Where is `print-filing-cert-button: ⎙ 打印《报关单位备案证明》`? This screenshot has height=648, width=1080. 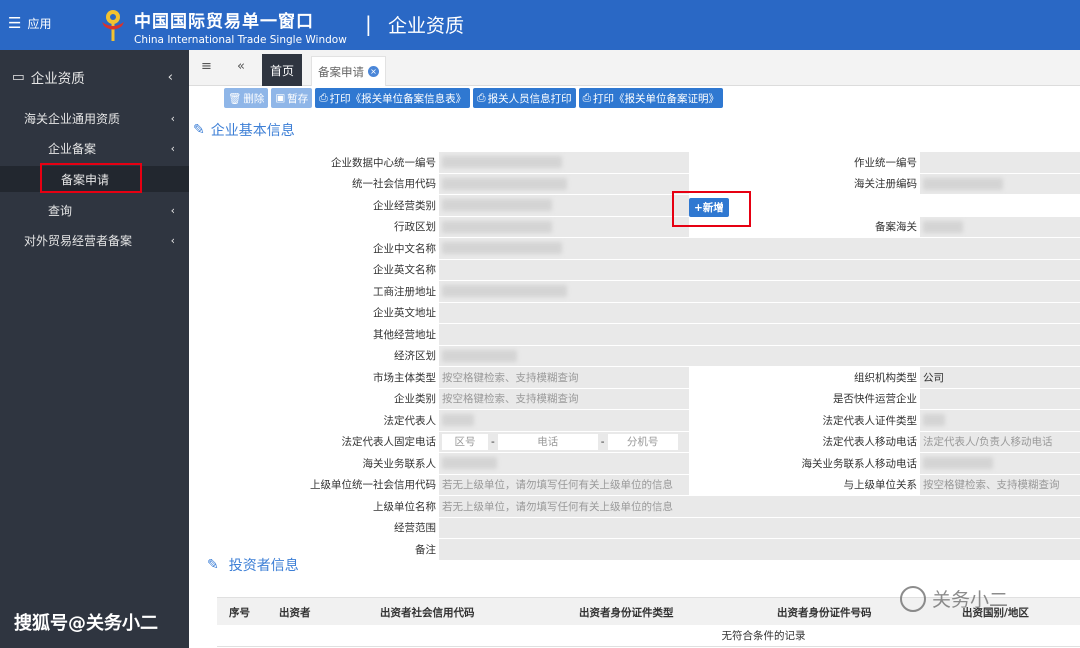
print-filing-cert-button: ⎙ 打印《报关单位备案证明》 is located at coordinates (650, 98).